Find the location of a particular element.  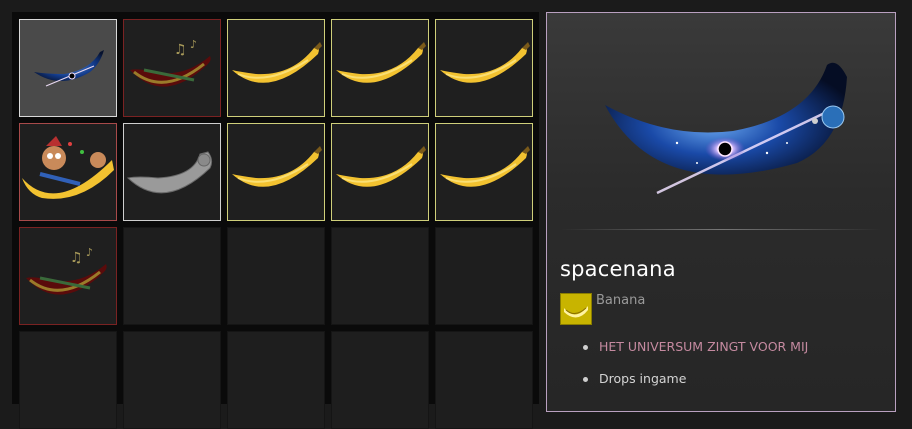

party-banana-icon is located at coordinates (68, 167).